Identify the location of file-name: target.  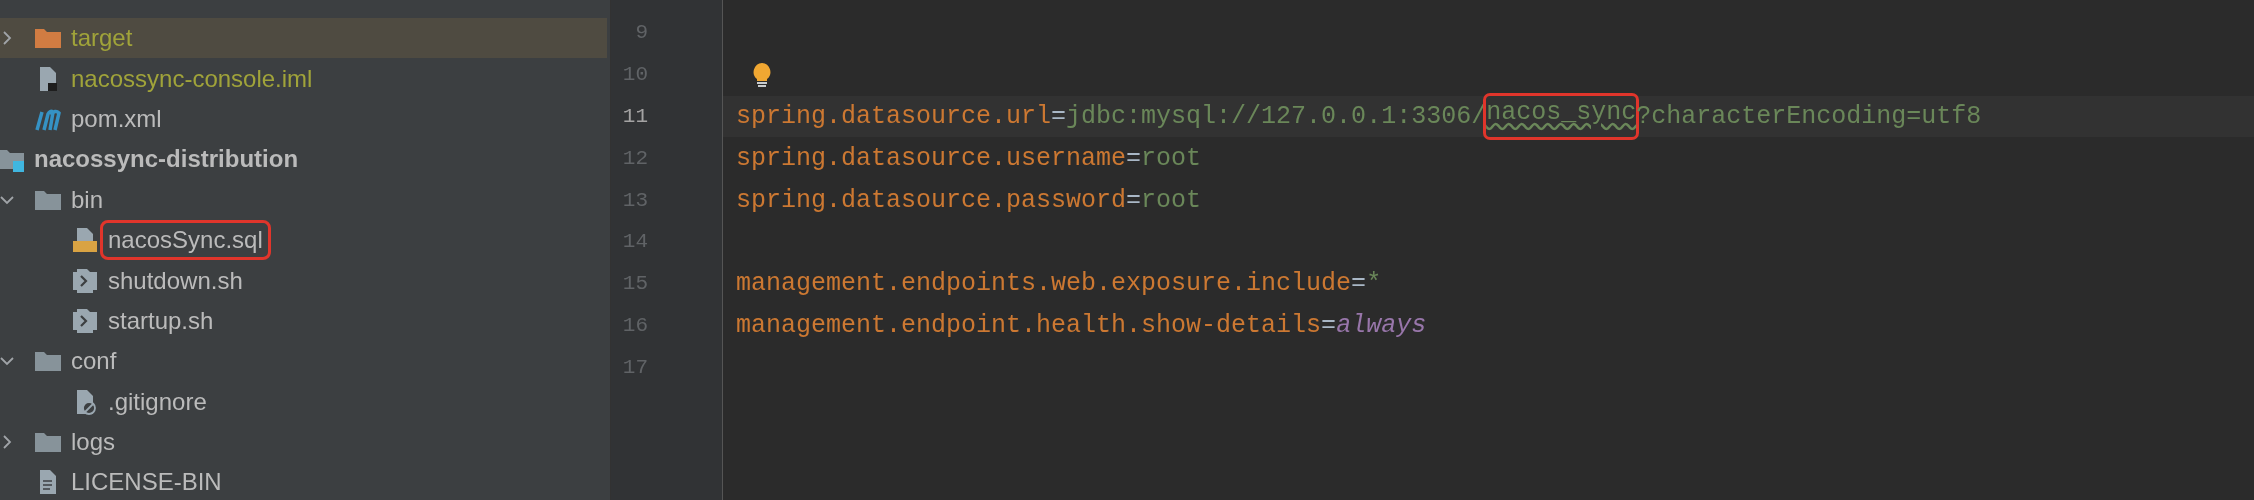
(102, 38).